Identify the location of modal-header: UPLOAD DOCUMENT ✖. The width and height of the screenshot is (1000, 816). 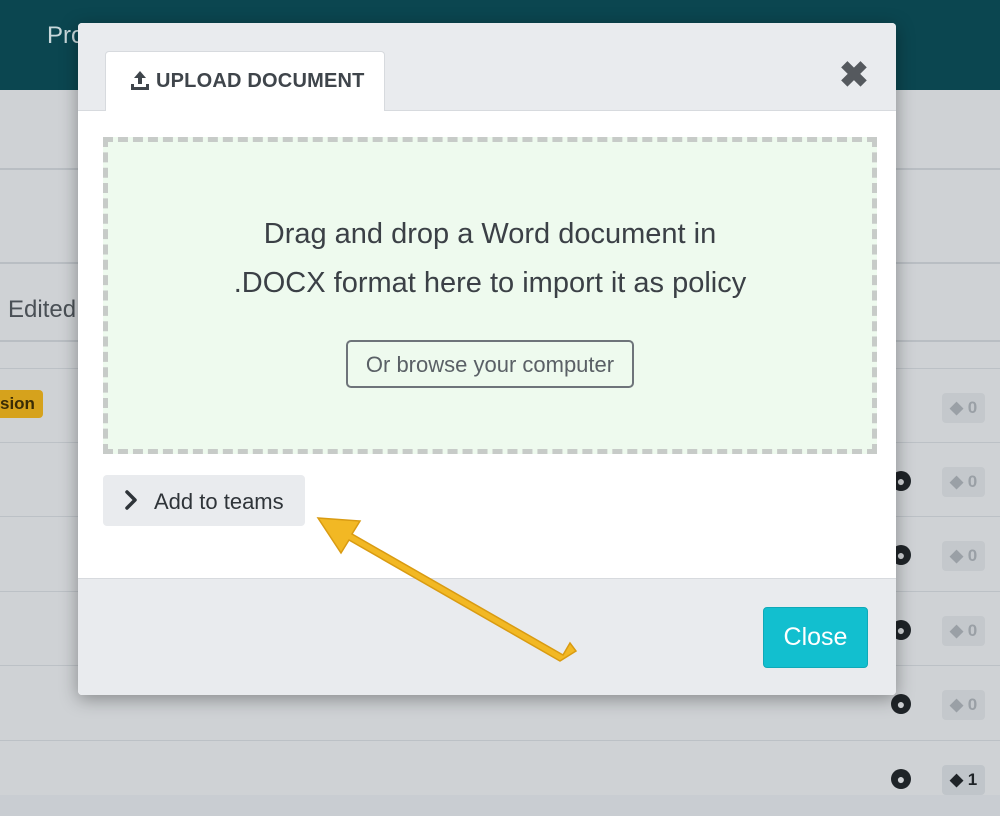
(487, 67).